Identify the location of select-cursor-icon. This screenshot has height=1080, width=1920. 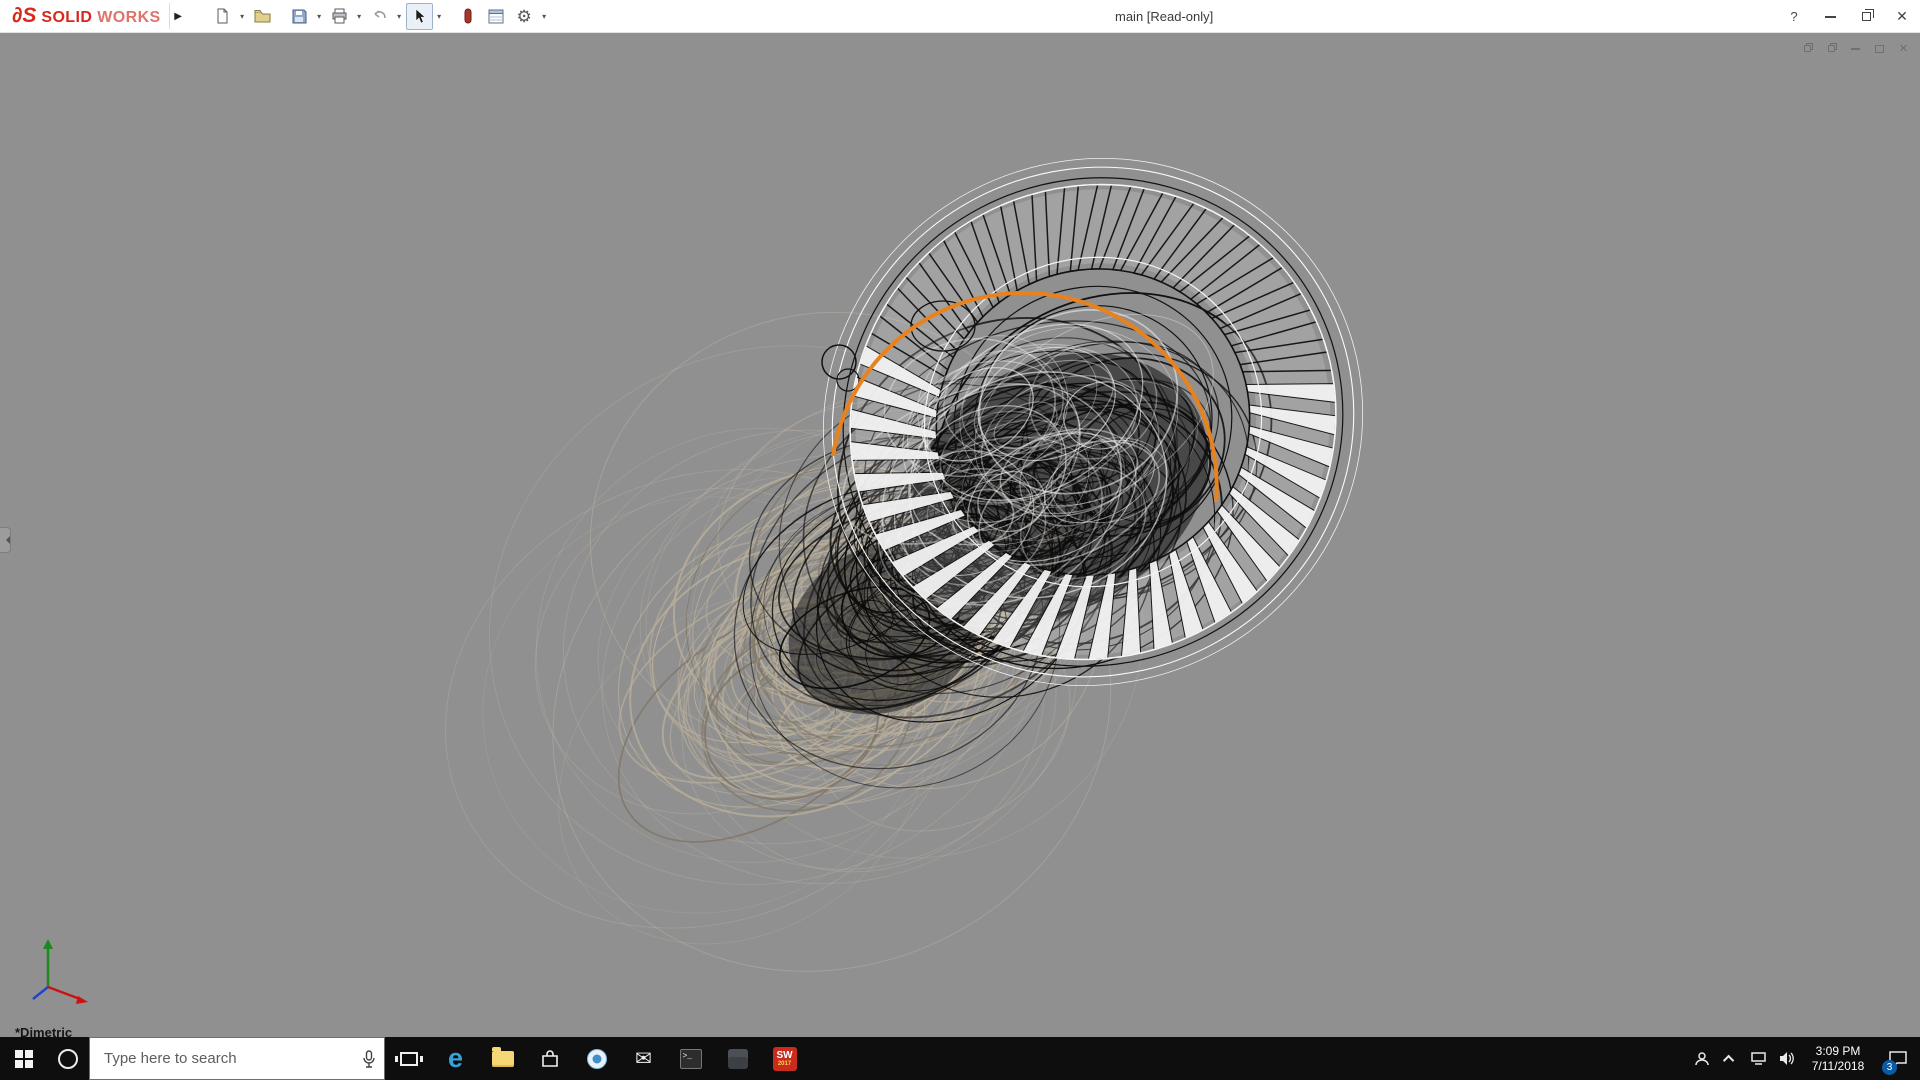
(420, 16).